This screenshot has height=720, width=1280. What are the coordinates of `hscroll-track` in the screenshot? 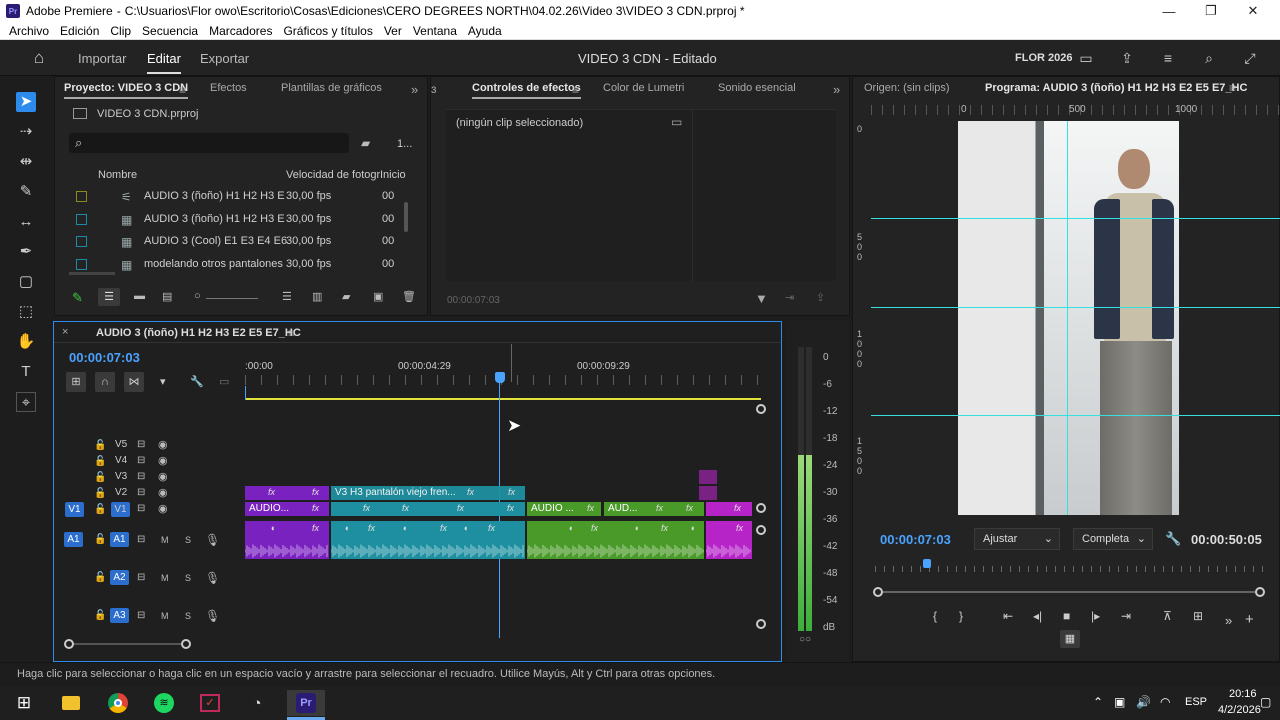 It's located at (128, 644).